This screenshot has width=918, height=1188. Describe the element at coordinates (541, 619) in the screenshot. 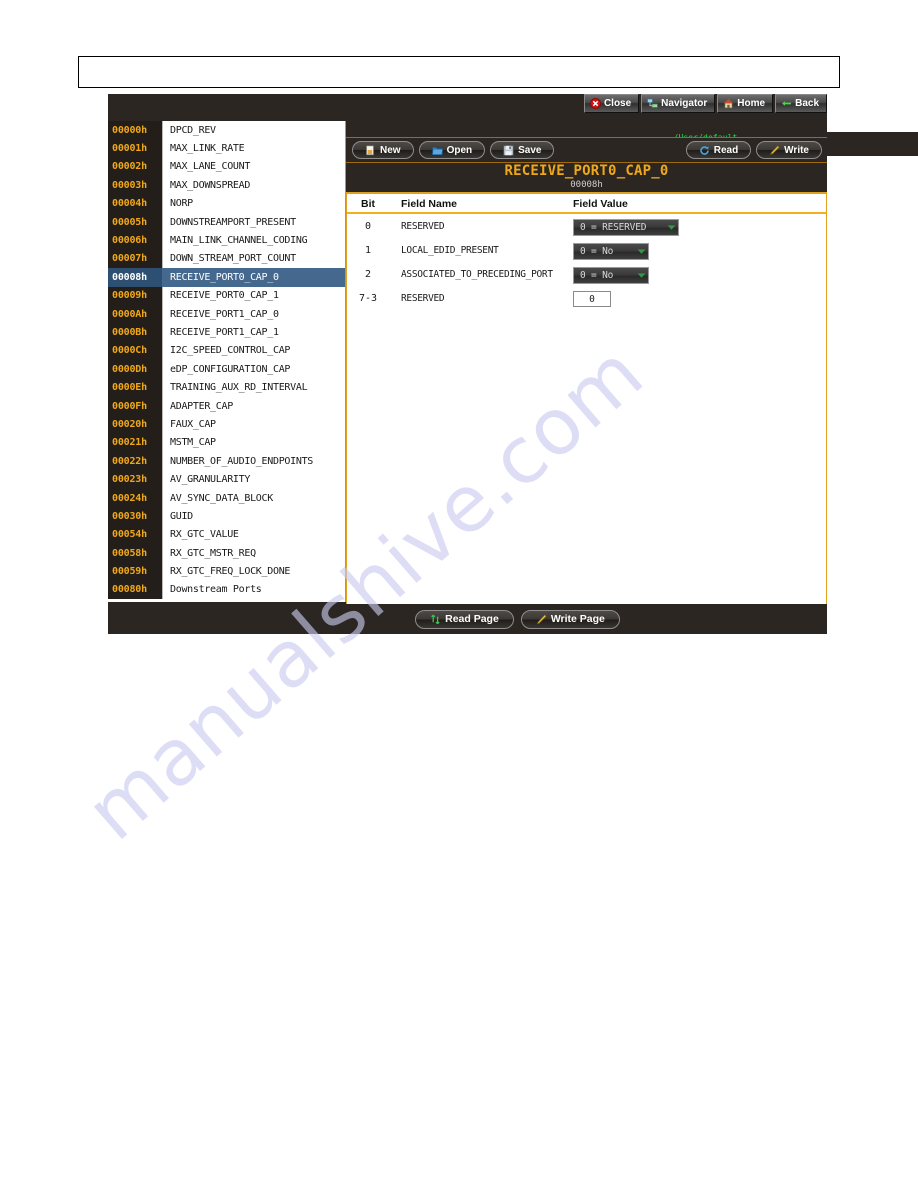

I see `write-page-icon` at that location.